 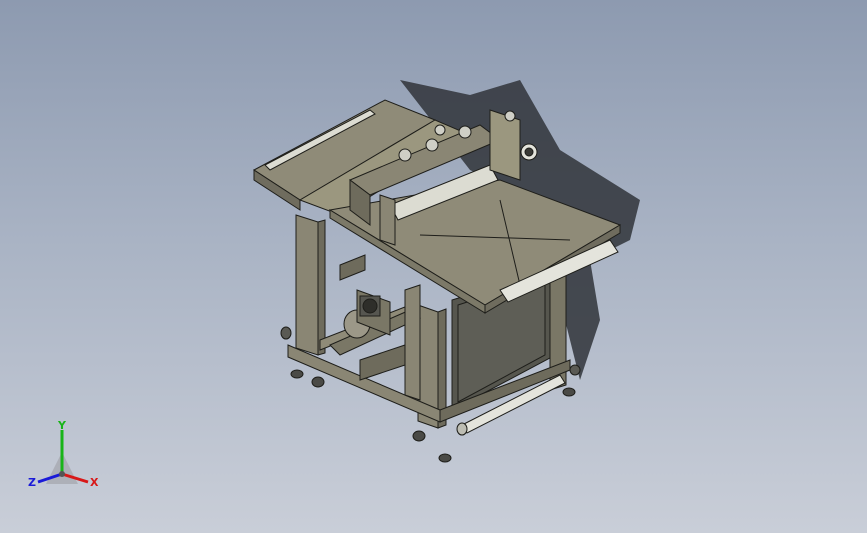 What do you see at coordinates (62, 474) in the screenshot?
I see `triad-origin` at bounding box center [62, 474].